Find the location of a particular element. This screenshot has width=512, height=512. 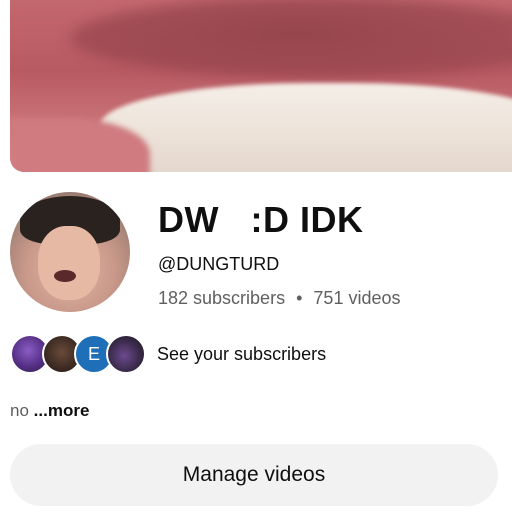

channel-handle: @DUNGTURD is located at coordinates (219, 264).